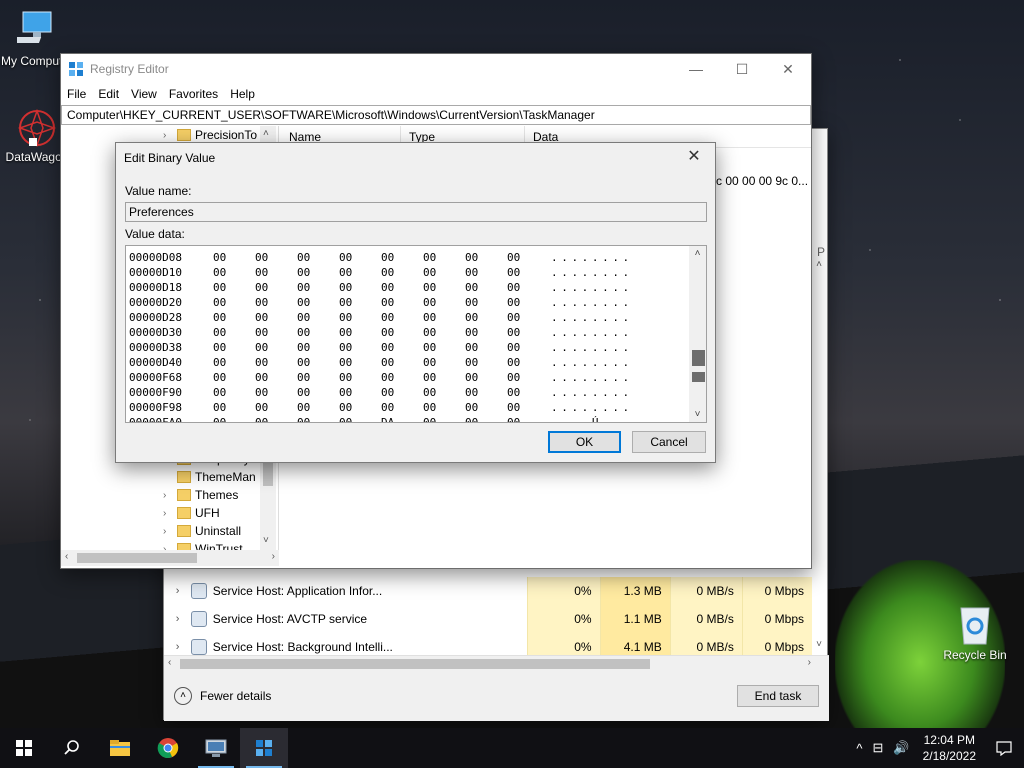  Describe the element at coordinates (496, 663) in the screenshot. I see `horizontal-scrollbar: ‹ ›` at that location.